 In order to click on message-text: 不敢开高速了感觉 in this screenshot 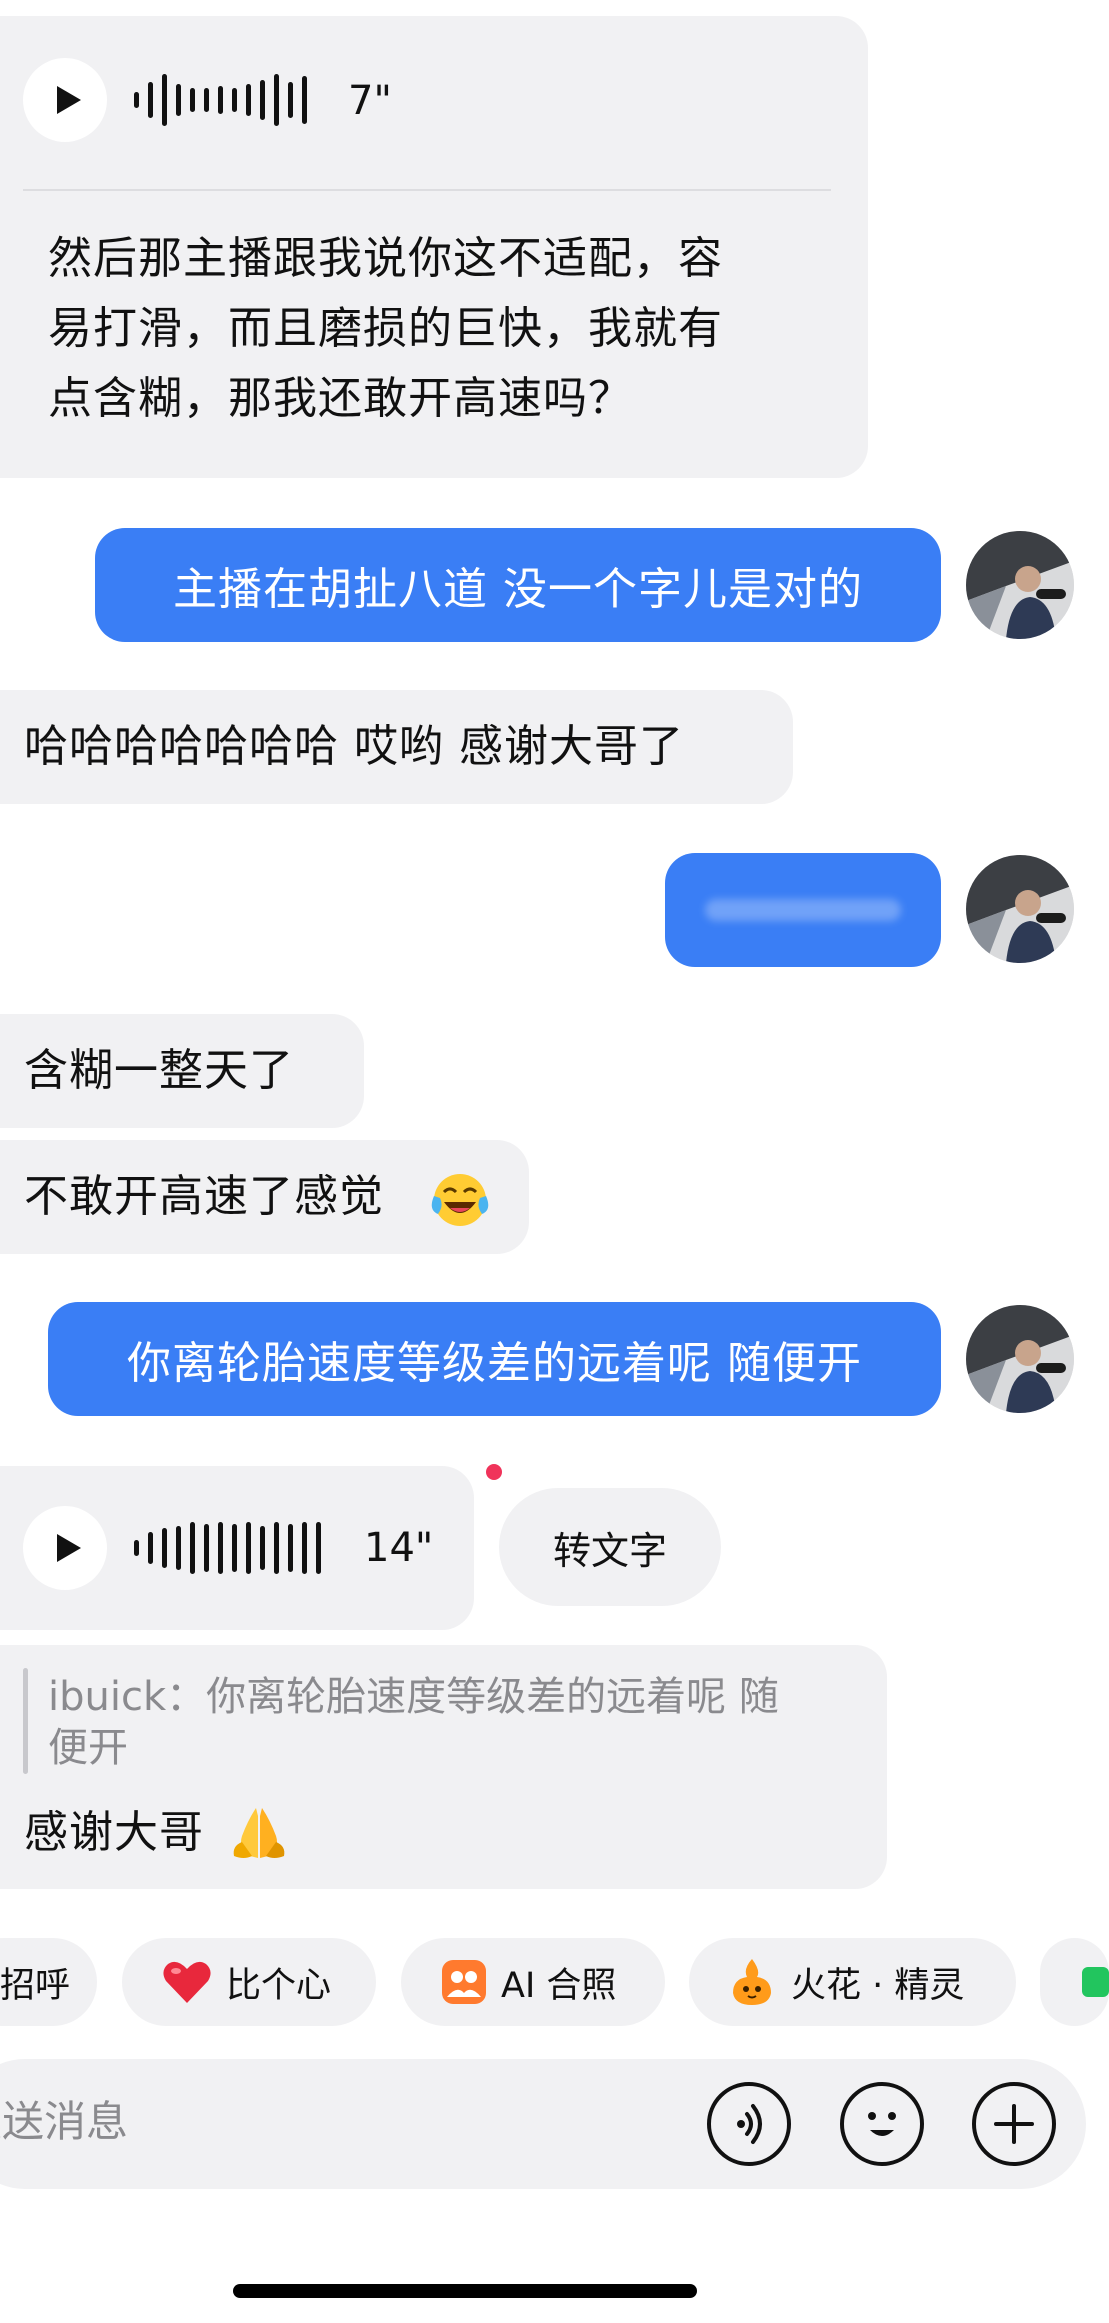, I will do `click(204, 1196)`.